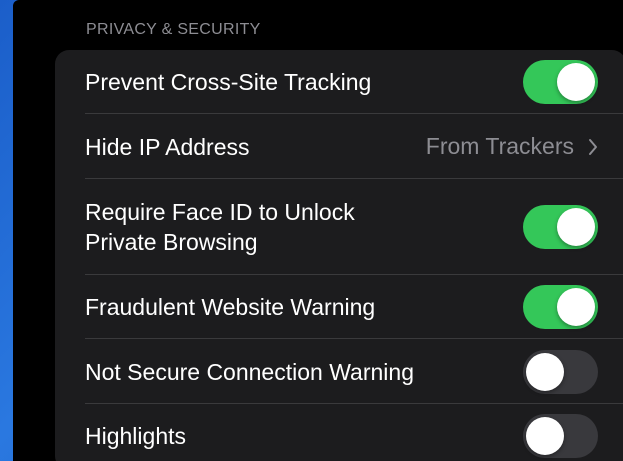 The image size is (623, 461). Describe the element at coordinates (339, 146) in the screenshot. I see `row-hide-ip-address: Hide IP Address From Trackers` at that location.